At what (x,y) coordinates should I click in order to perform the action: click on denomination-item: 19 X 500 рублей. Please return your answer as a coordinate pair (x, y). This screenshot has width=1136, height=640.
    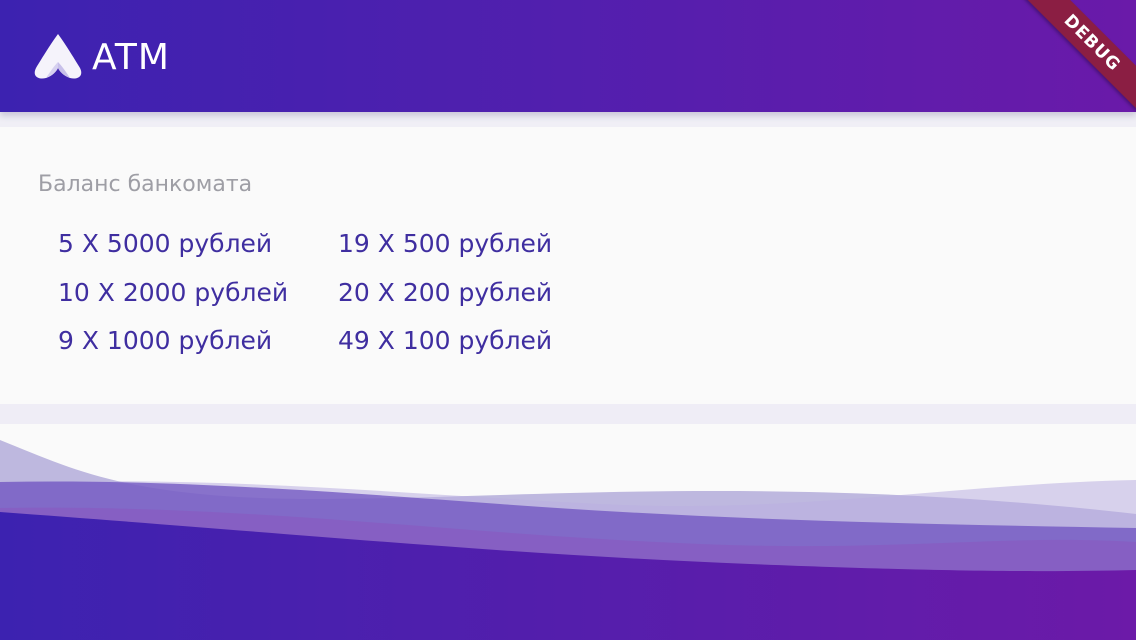
    Looking at the image, I should click on (445, 243).